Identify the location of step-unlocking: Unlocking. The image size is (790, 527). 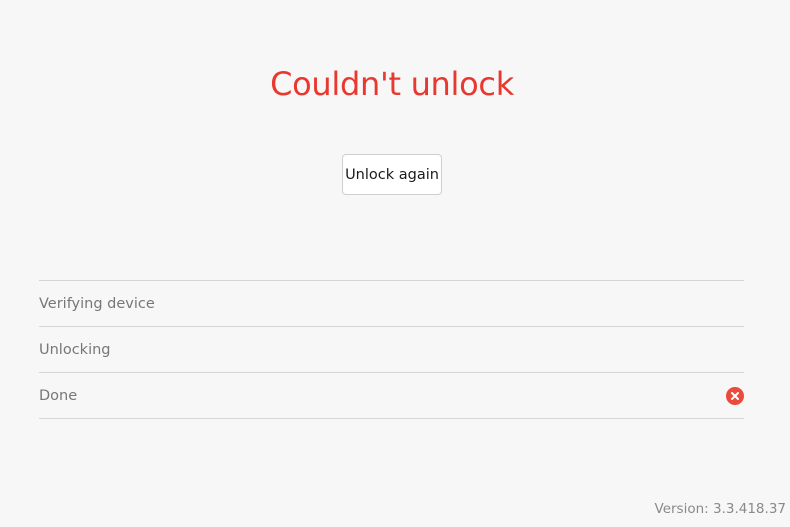
(391, 350).